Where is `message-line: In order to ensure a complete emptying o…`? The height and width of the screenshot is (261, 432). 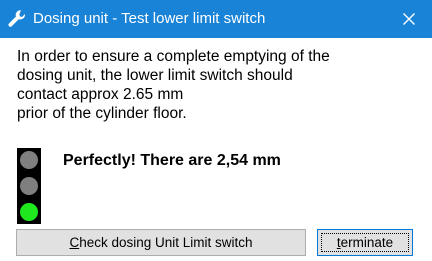
message-line: In order to ensure a complete emptying o… is located at coordinates (173, 56).